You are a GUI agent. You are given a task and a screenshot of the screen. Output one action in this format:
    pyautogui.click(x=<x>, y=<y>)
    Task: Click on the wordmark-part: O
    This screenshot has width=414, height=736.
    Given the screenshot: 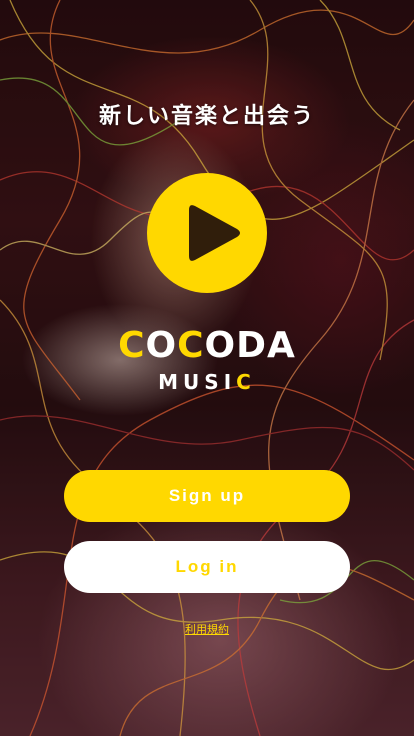 What is the action you would take?
    pyautogui.click(x=161, y=345)
    